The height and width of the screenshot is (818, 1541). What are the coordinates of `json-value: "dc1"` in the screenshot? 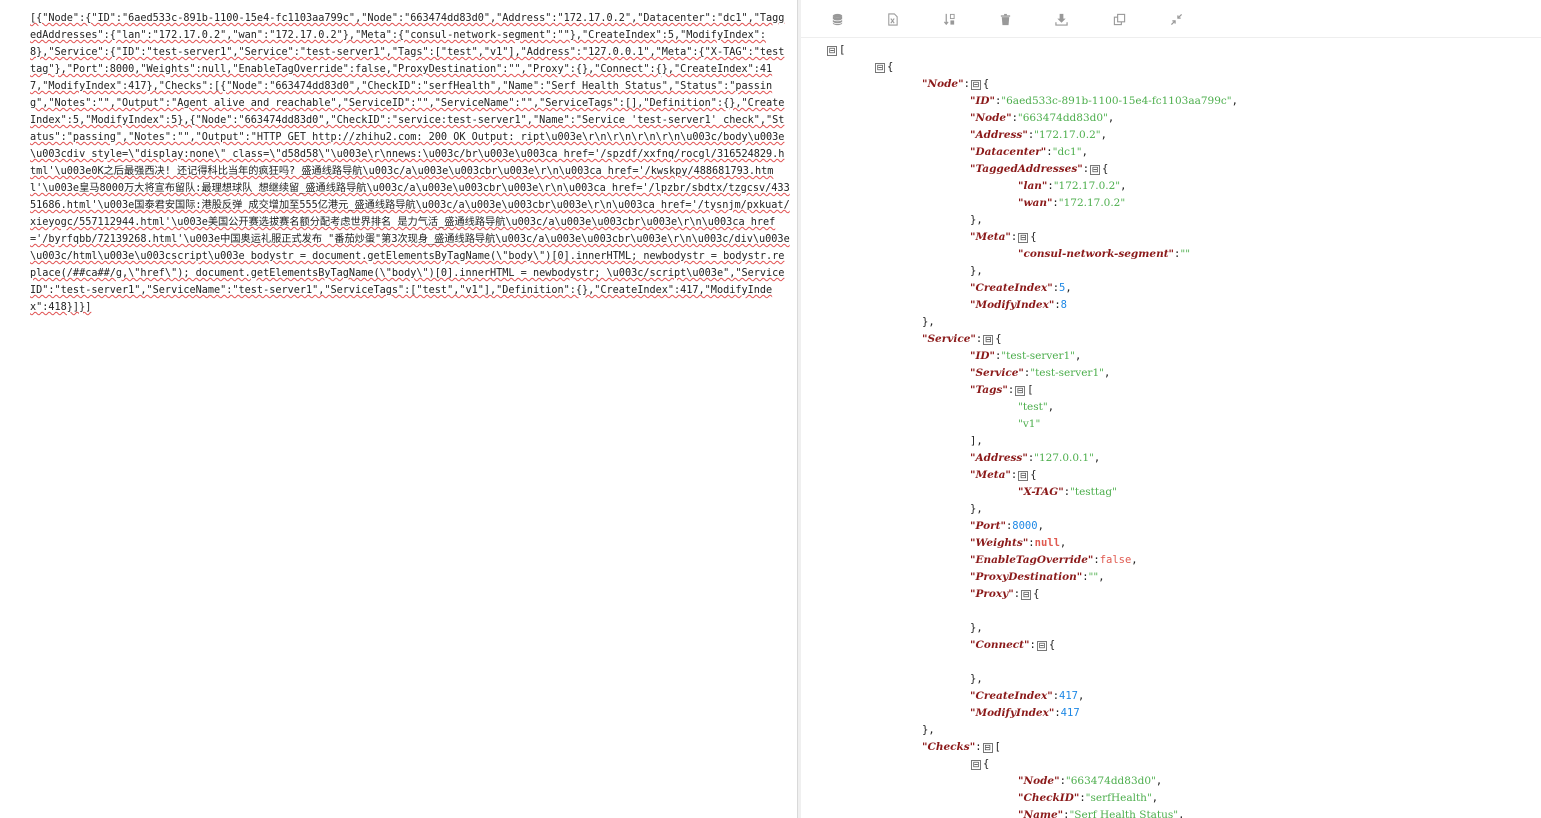 It's located at (1067, 152).